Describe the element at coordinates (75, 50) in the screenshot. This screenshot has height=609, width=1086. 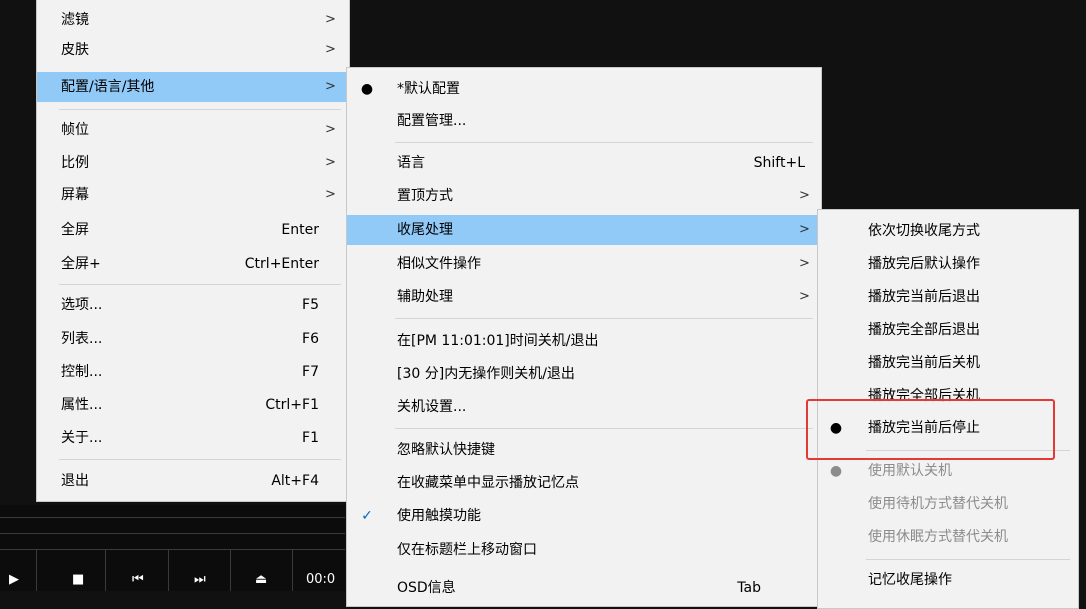
I see `menu-item-label: 皮肤` at that location.